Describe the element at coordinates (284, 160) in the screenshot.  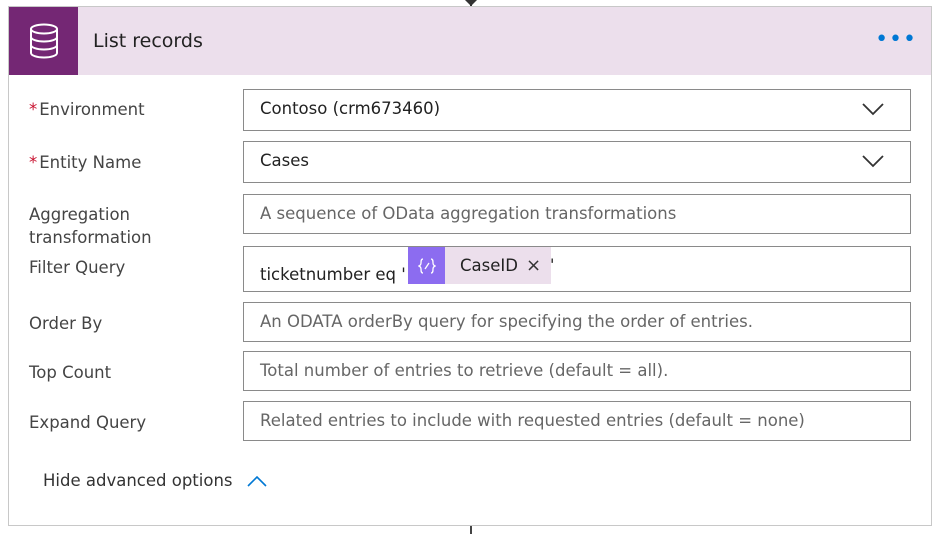
I see `entity-name-value: Cases` at that location.